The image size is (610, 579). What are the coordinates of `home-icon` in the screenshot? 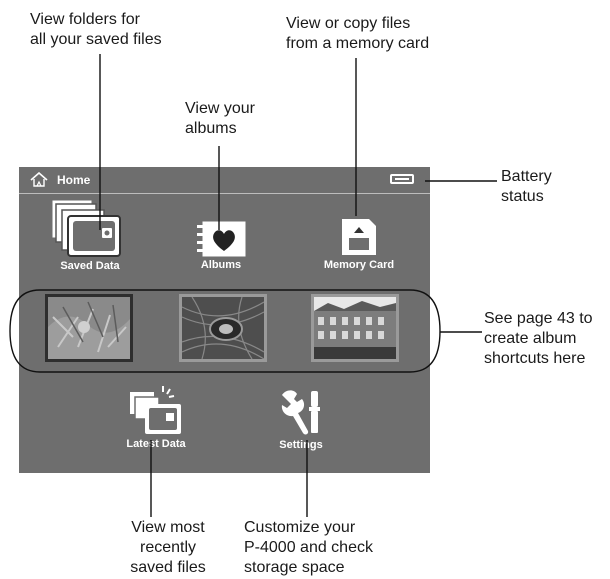 It's located at (39, 179).